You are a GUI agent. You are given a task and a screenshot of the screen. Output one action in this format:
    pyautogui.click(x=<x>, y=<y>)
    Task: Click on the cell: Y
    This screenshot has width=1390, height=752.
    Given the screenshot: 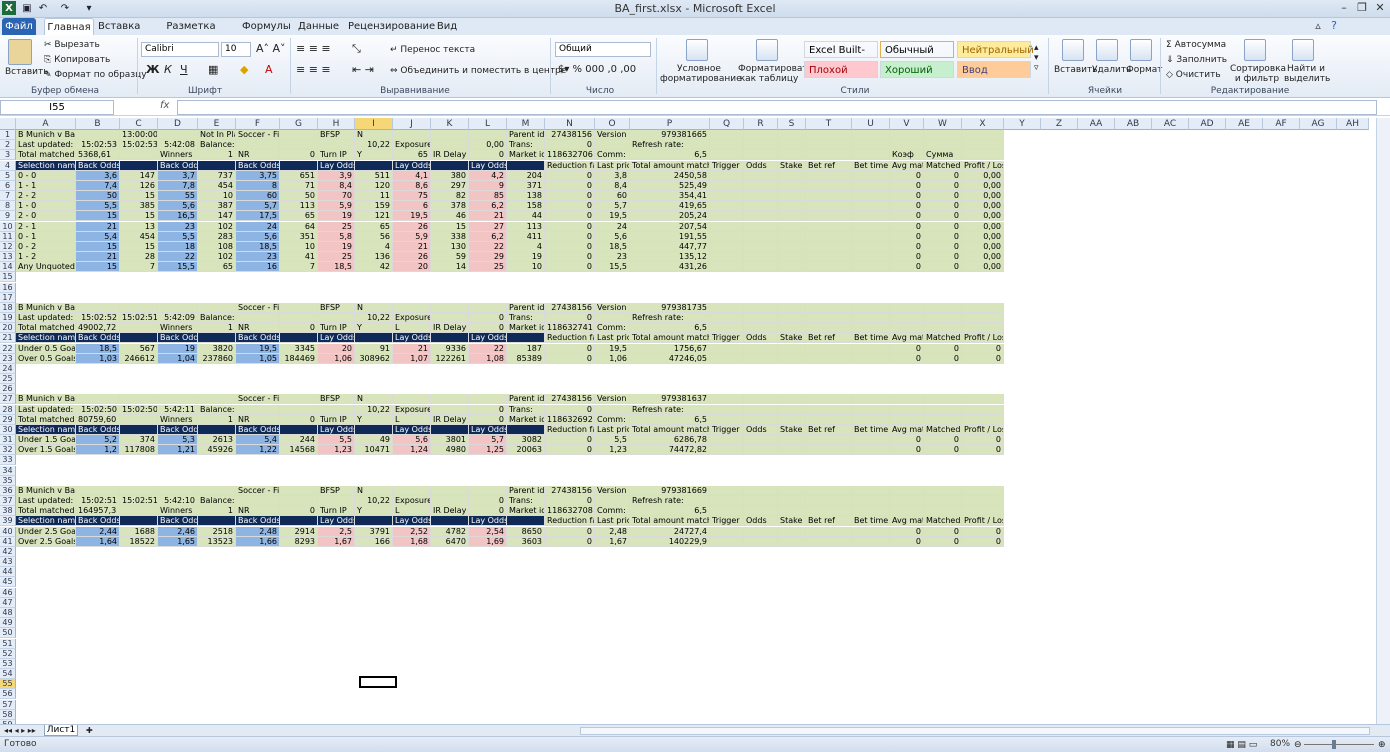 What is the action you would take?
    pyautogui.click(x=374, y=155)
    